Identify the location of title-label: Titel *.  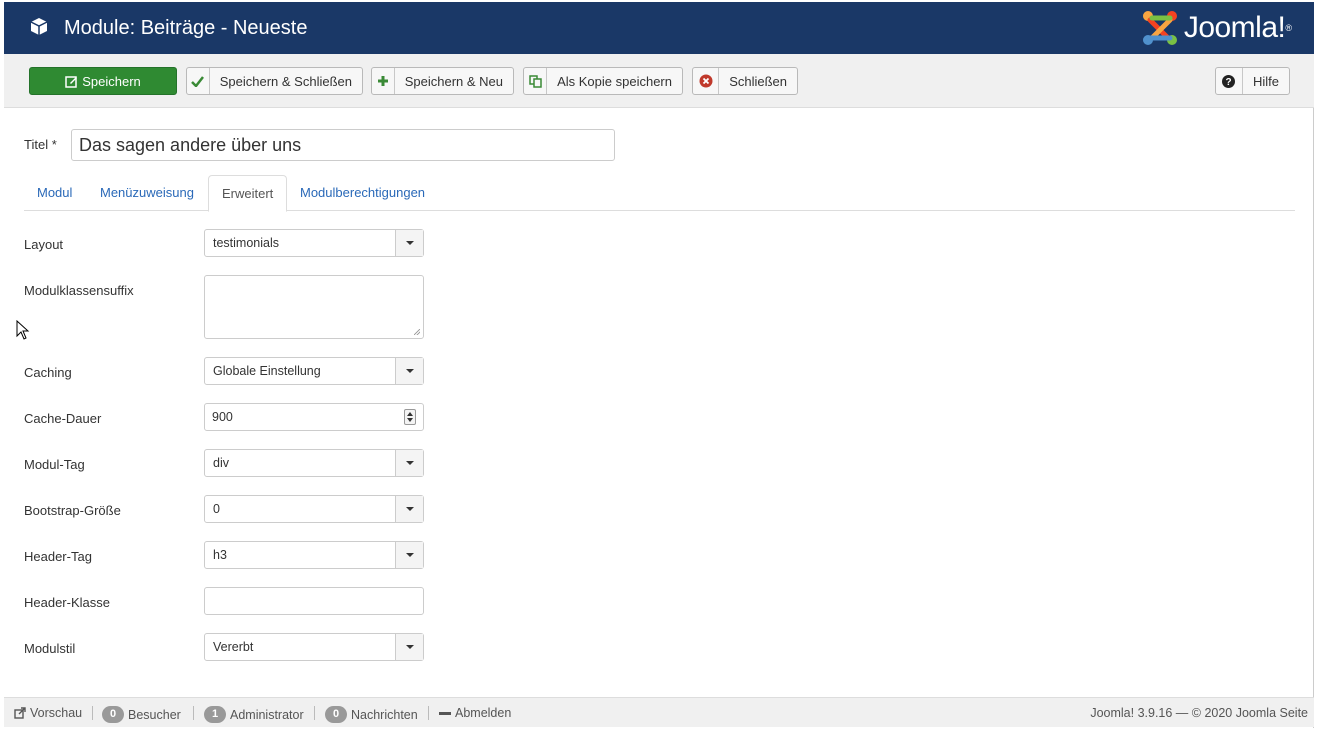
(40, 144).